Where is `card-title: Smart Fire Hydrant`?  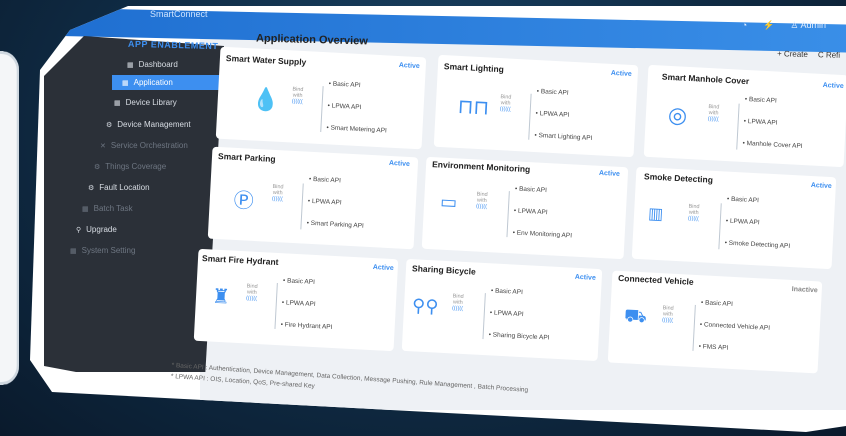
card-title: Smart Fire Hydrant is located at coordinates (240, 260).